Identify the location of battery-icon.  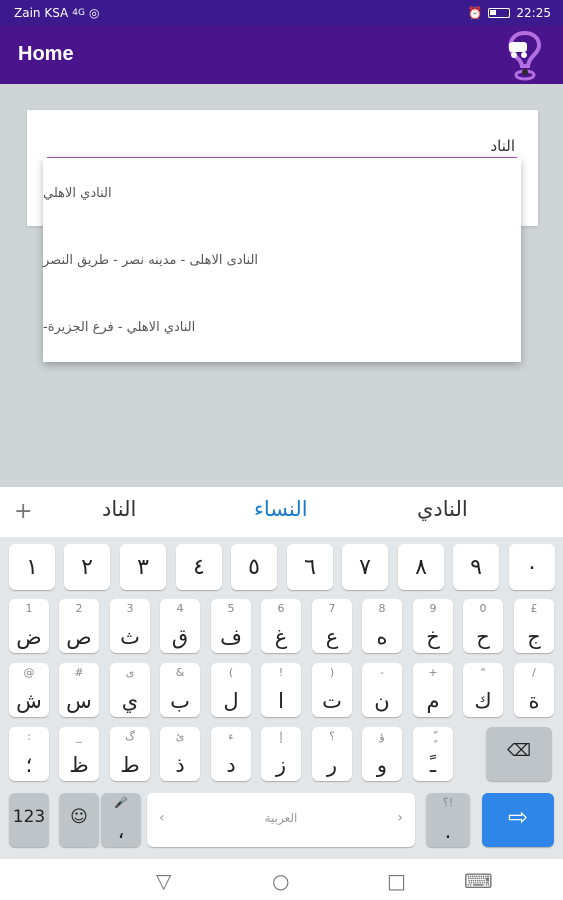
(499, 13).